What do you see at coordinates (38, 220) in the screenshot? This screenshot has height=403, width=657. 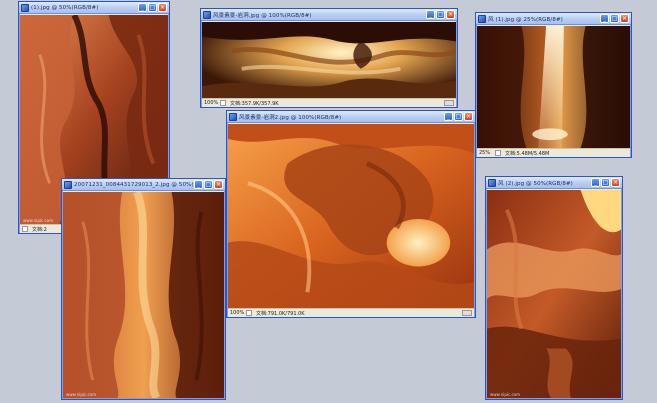 I see `watermark-1: www.nipic.com` at bounding box center [38, 220].